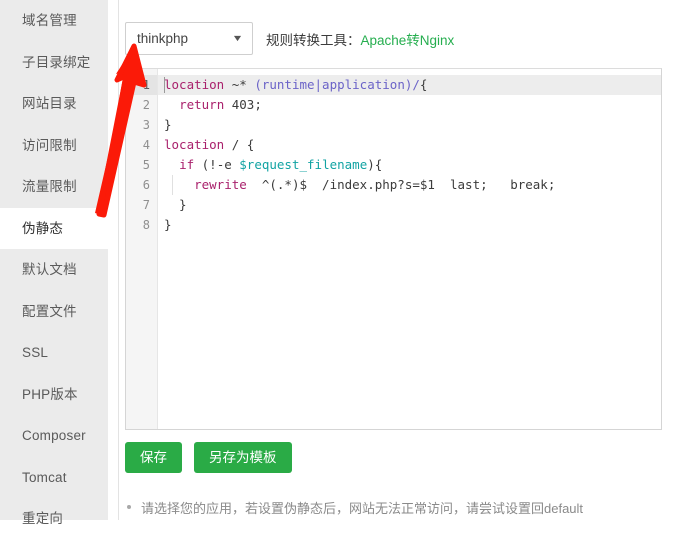 Image resolution: width=695 pixels, height=540 pixels. Describe the element at coordinates (401, 184) in the screenshot. I see `code-token: ^(.*)$ /index.php?s=$1 last; break;` at that location.